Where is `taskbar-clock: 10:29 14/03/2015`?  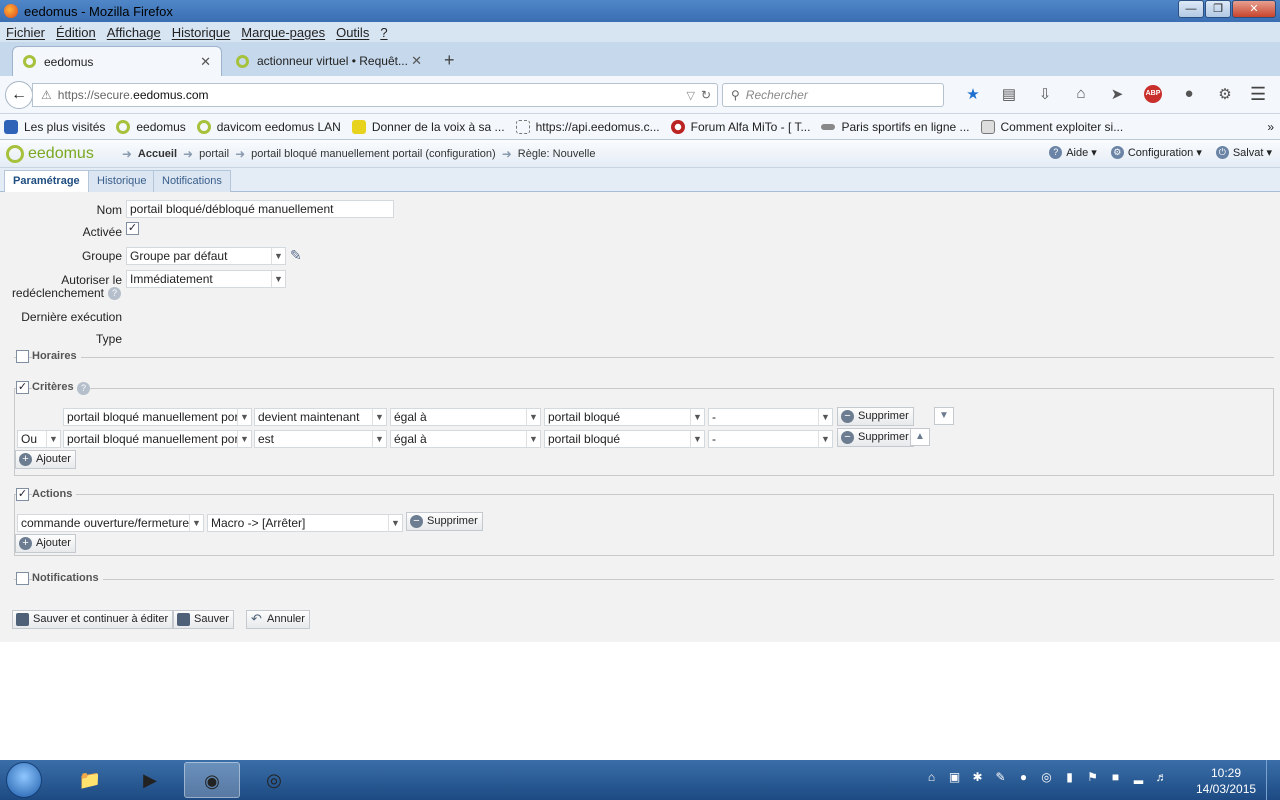
taskbar-clock: 10:29 14/03/2015 is located at coordinates (1226, 781).